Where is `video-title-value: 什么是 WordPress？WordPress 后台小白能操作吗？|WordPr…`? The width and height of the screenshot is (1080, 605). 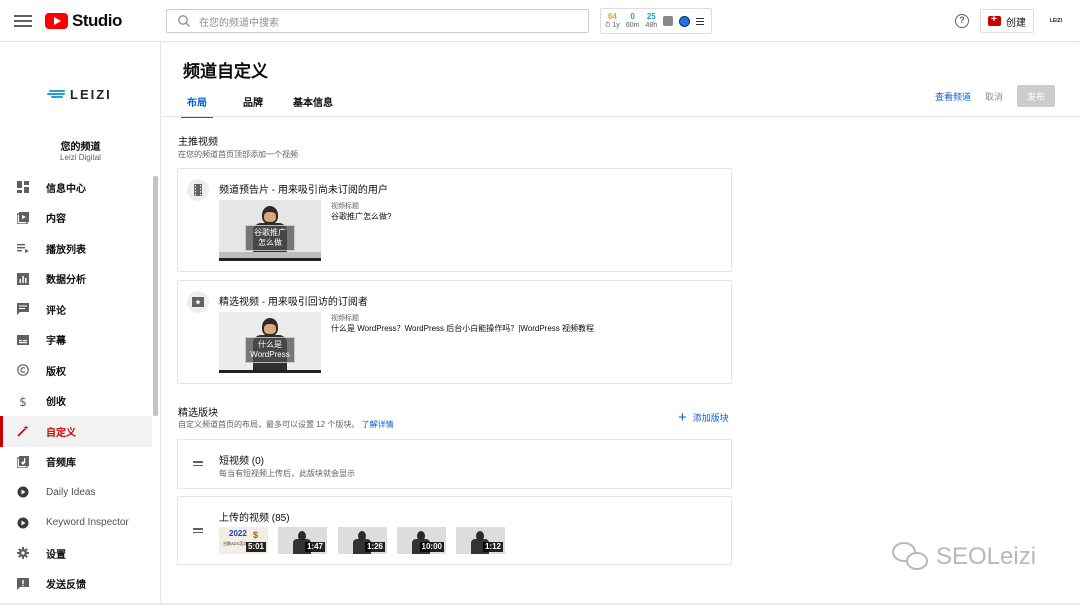 video-title-value: 什么是 WordPress？WordPress 后台小白能操作吗？|WordPr… is located at coordinates (462, 328).